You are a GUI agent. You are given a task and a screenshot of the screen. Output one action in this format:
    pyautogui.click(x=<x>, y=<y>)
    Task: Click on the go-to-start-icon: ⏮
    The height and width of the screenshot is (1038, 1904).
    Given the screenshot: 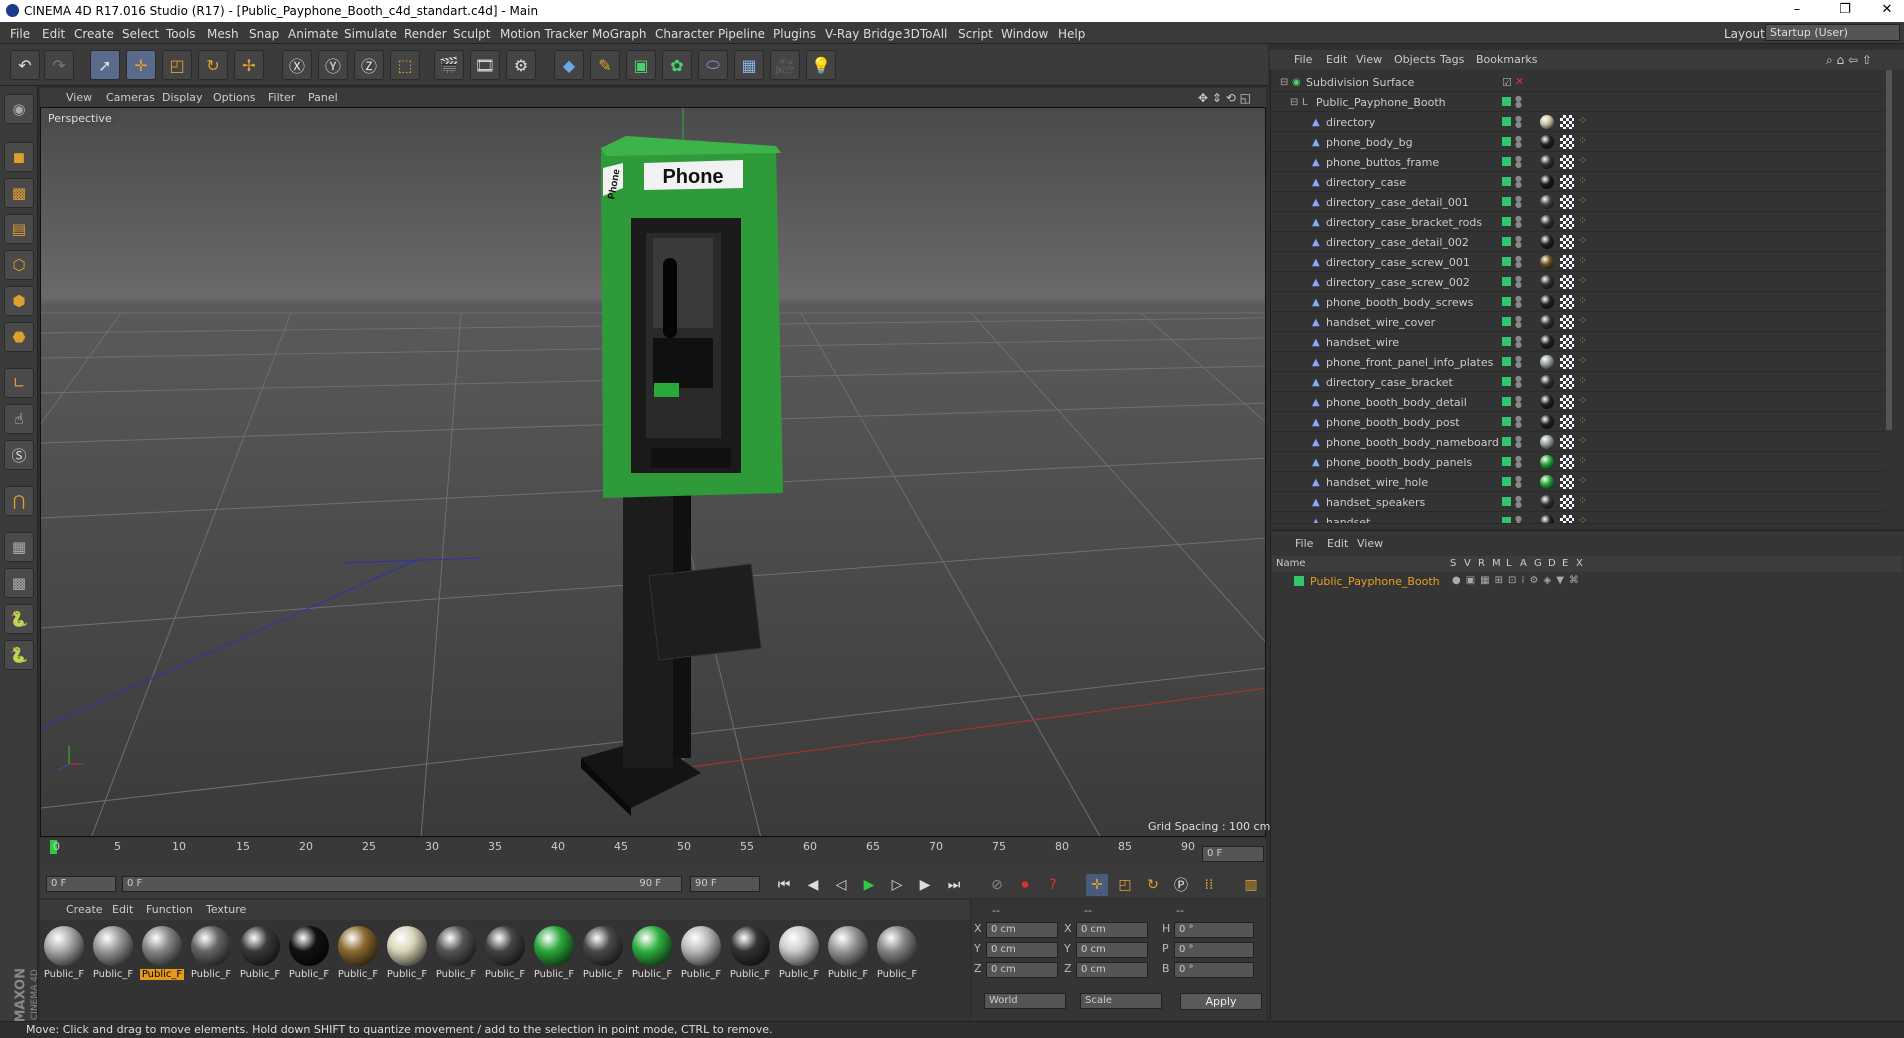 What is the action you would take?
    pyautogui.click(x=784, y=885)
    